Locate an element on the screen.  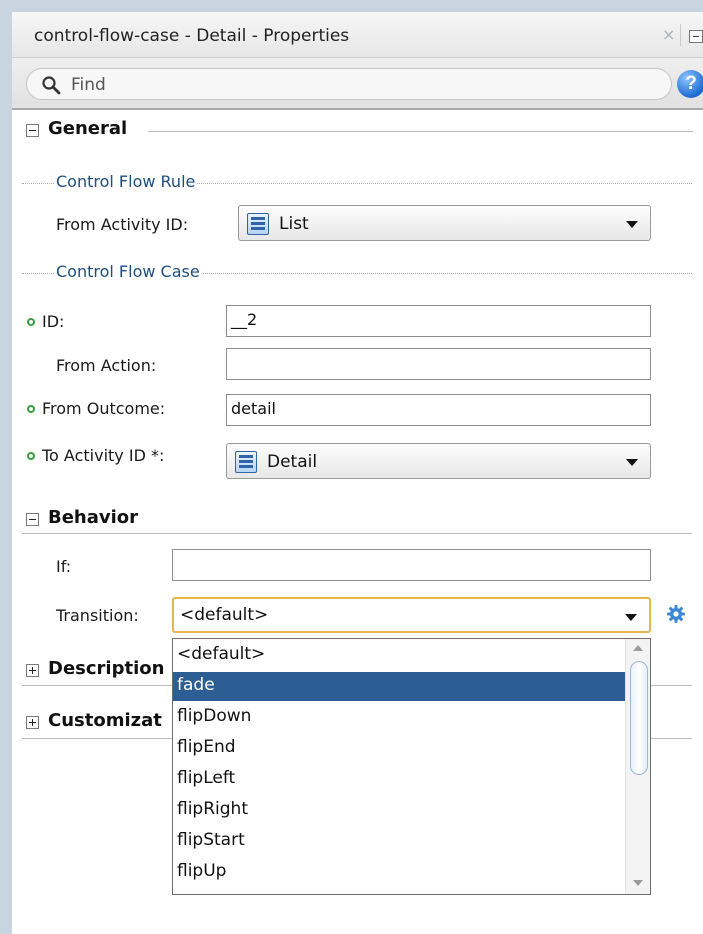
section-behavior-title: Behavior is located at coordinates (93, 517).